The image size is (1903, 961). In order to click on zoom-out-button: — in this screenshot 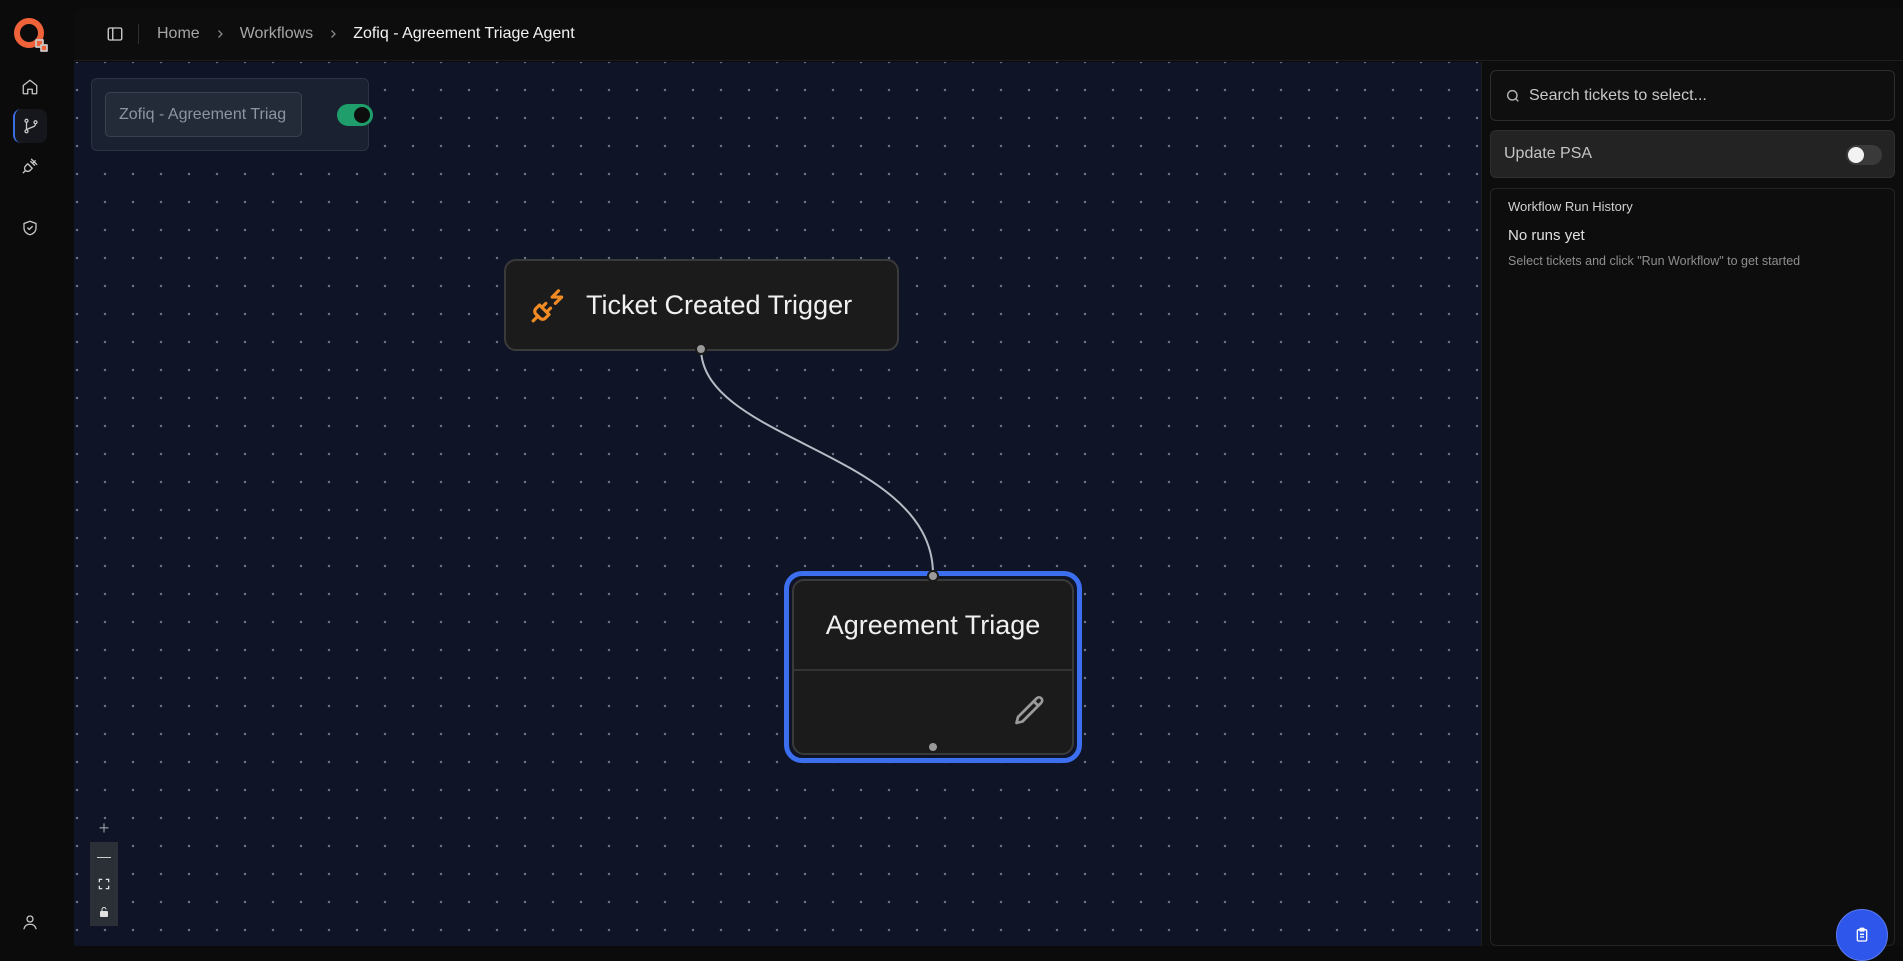, I will do `click(104, 856)`.